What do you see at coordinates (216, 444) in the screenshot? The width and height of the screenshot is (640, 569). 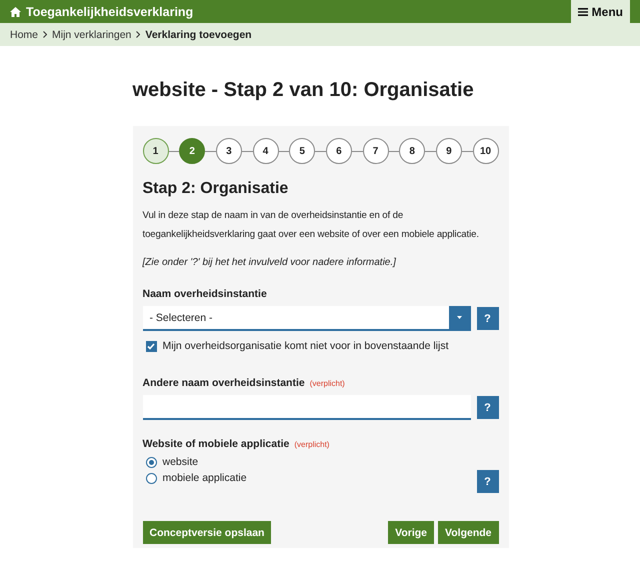 I see `field-label: Website of mobiele applicatie` at bounding box center [216, 444].